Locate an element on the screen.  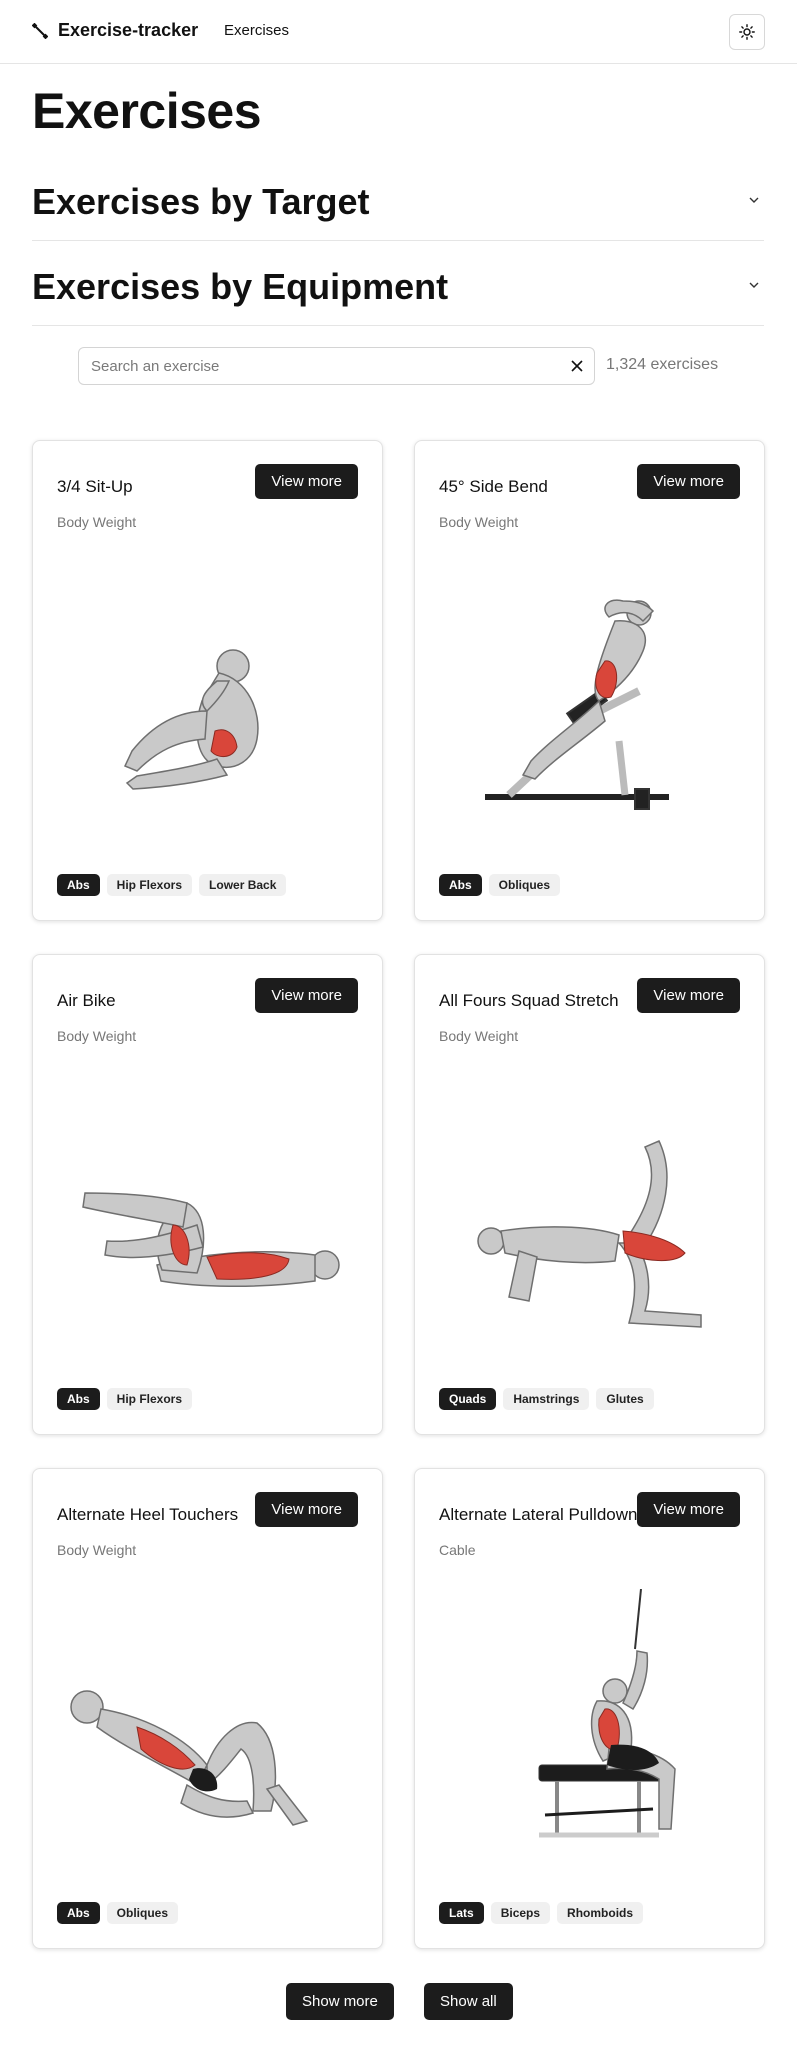
brand: Exercise-tracker is located at coordinates (115, 30).